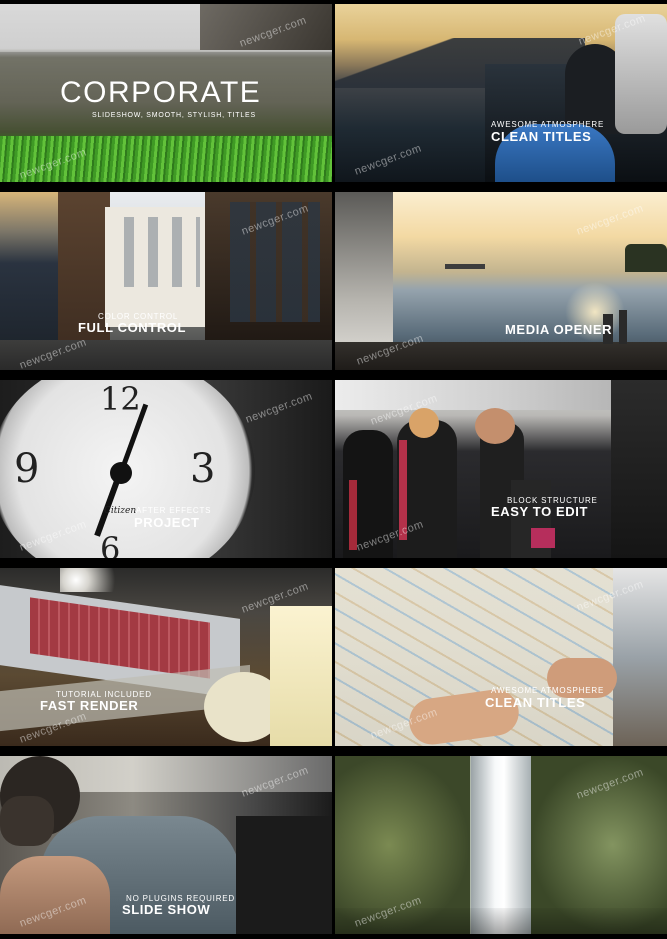  Describe the element at coordinates (120, 399) in the screenshot. I see `clock-numeral-12: 12` at that location.